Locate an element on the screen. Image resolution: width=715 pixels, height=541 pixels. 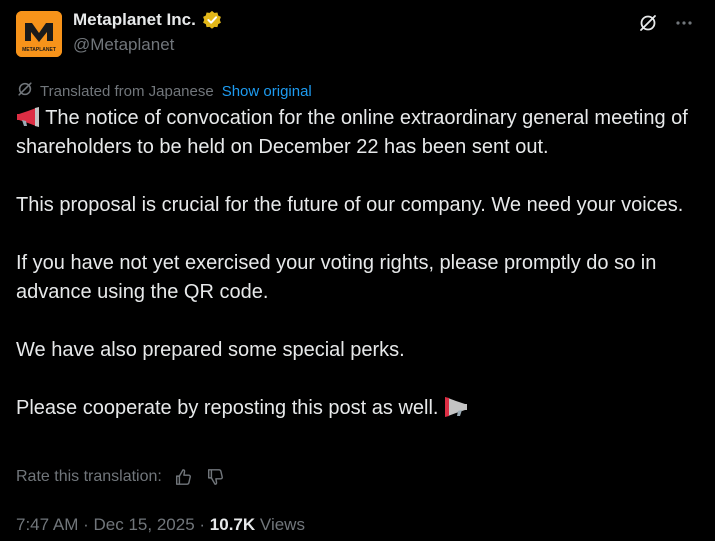
author-name-row: Metaplanet Inc. is located at coordinates (147, 20).